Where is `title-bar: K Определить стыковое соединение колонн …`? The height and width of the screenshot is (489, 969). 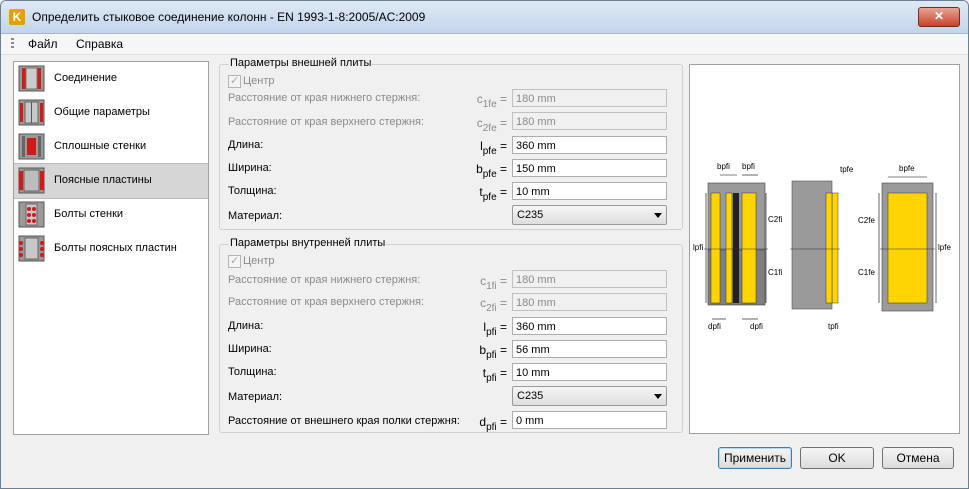
title-bar: K Определить стыковое соединение колонн … is located at coordinates (484, 17).